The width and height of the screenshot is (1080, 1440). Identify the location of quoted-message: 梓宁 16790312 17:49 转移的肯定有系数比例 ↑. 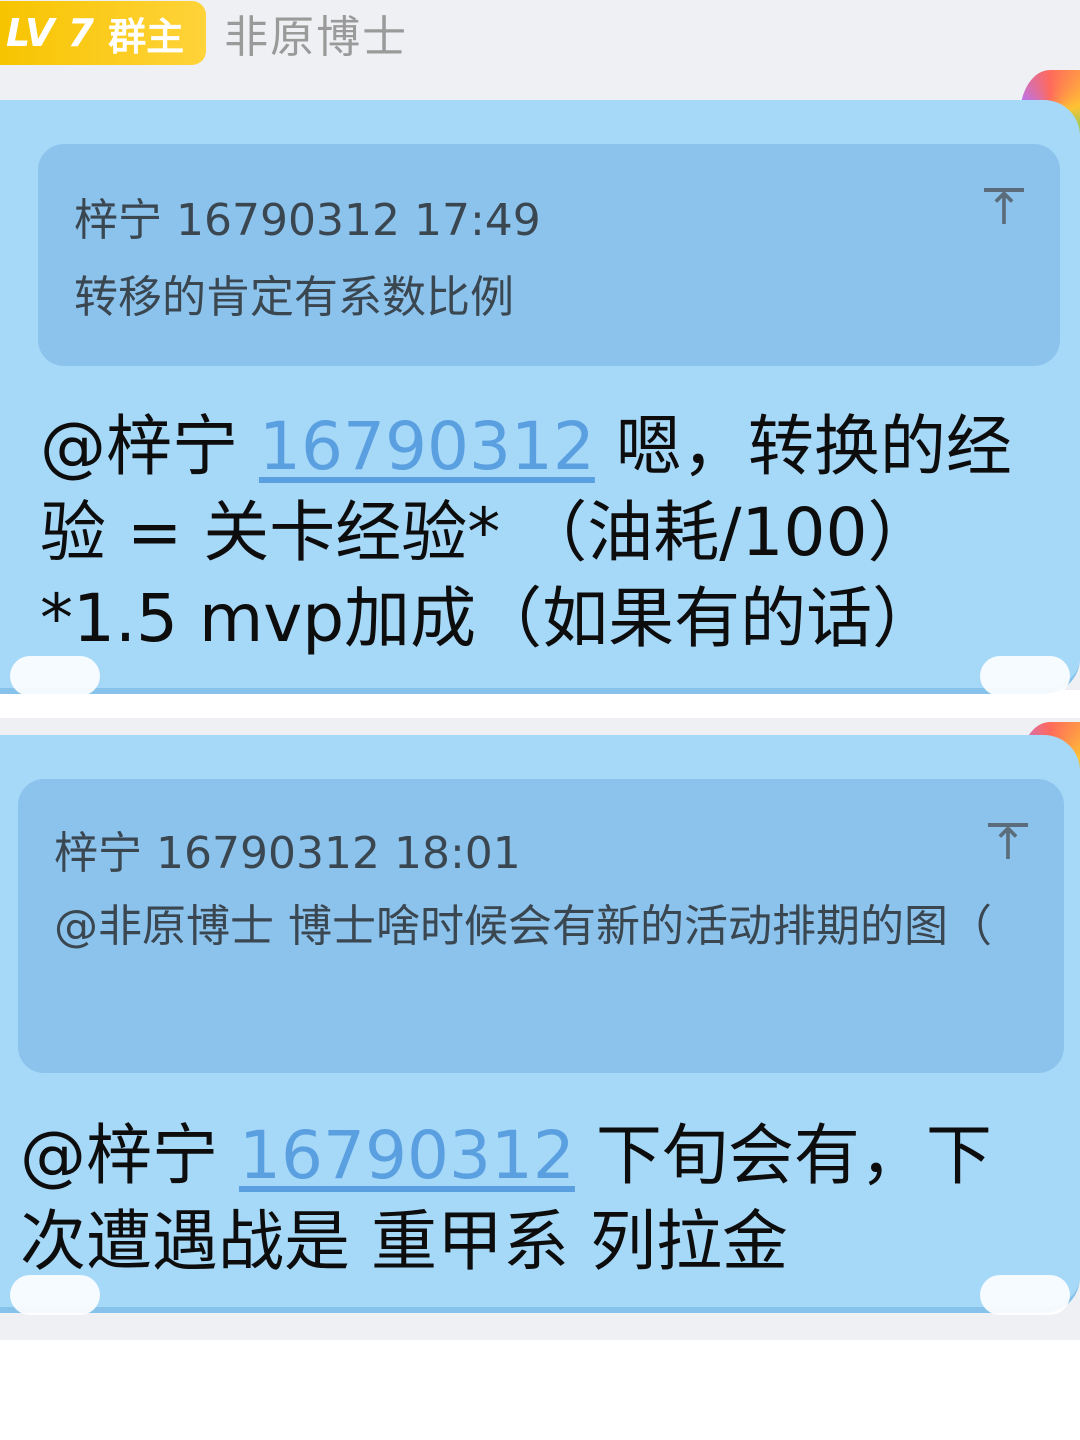
(549, 255).